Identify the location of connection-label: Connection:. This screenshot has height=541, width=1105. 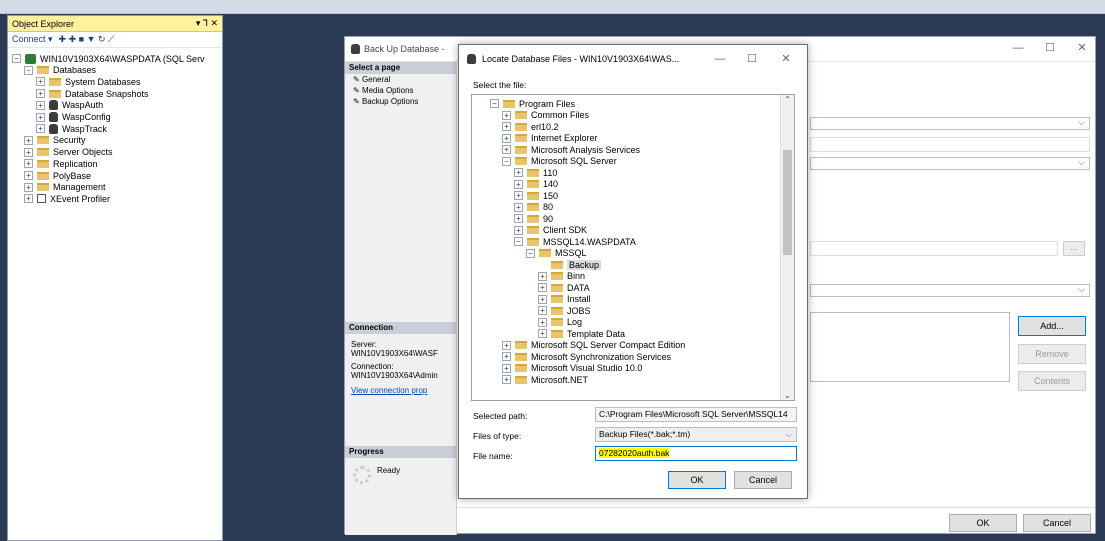
(372, 366).